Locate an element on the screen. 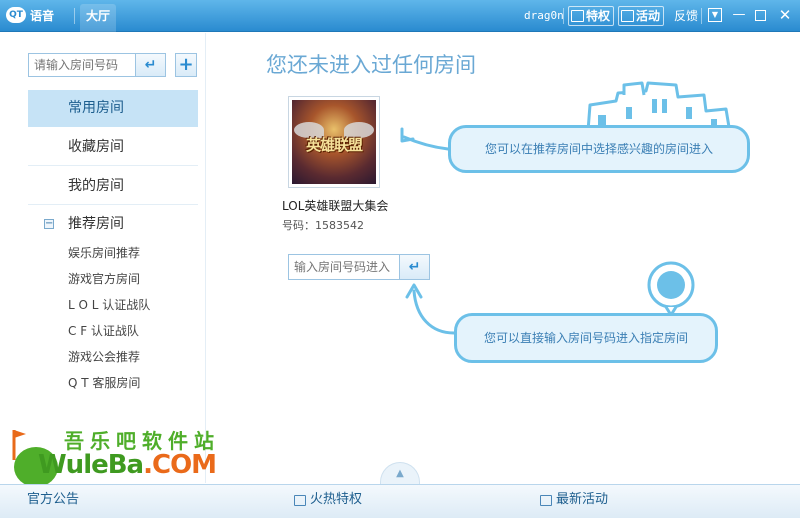 This screenshot has width=800, height=518. page-title: 您还未进入过任何房间 is located at coordinates (371, 65).